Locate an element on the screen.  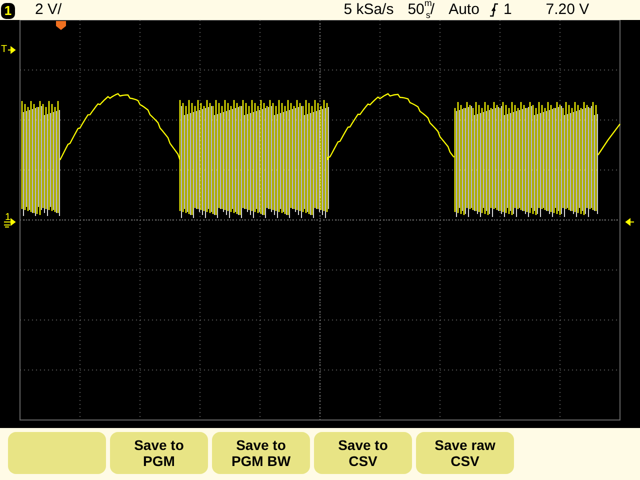
softkey-button: Save to PGM BW is located at coordinates (261, 453).